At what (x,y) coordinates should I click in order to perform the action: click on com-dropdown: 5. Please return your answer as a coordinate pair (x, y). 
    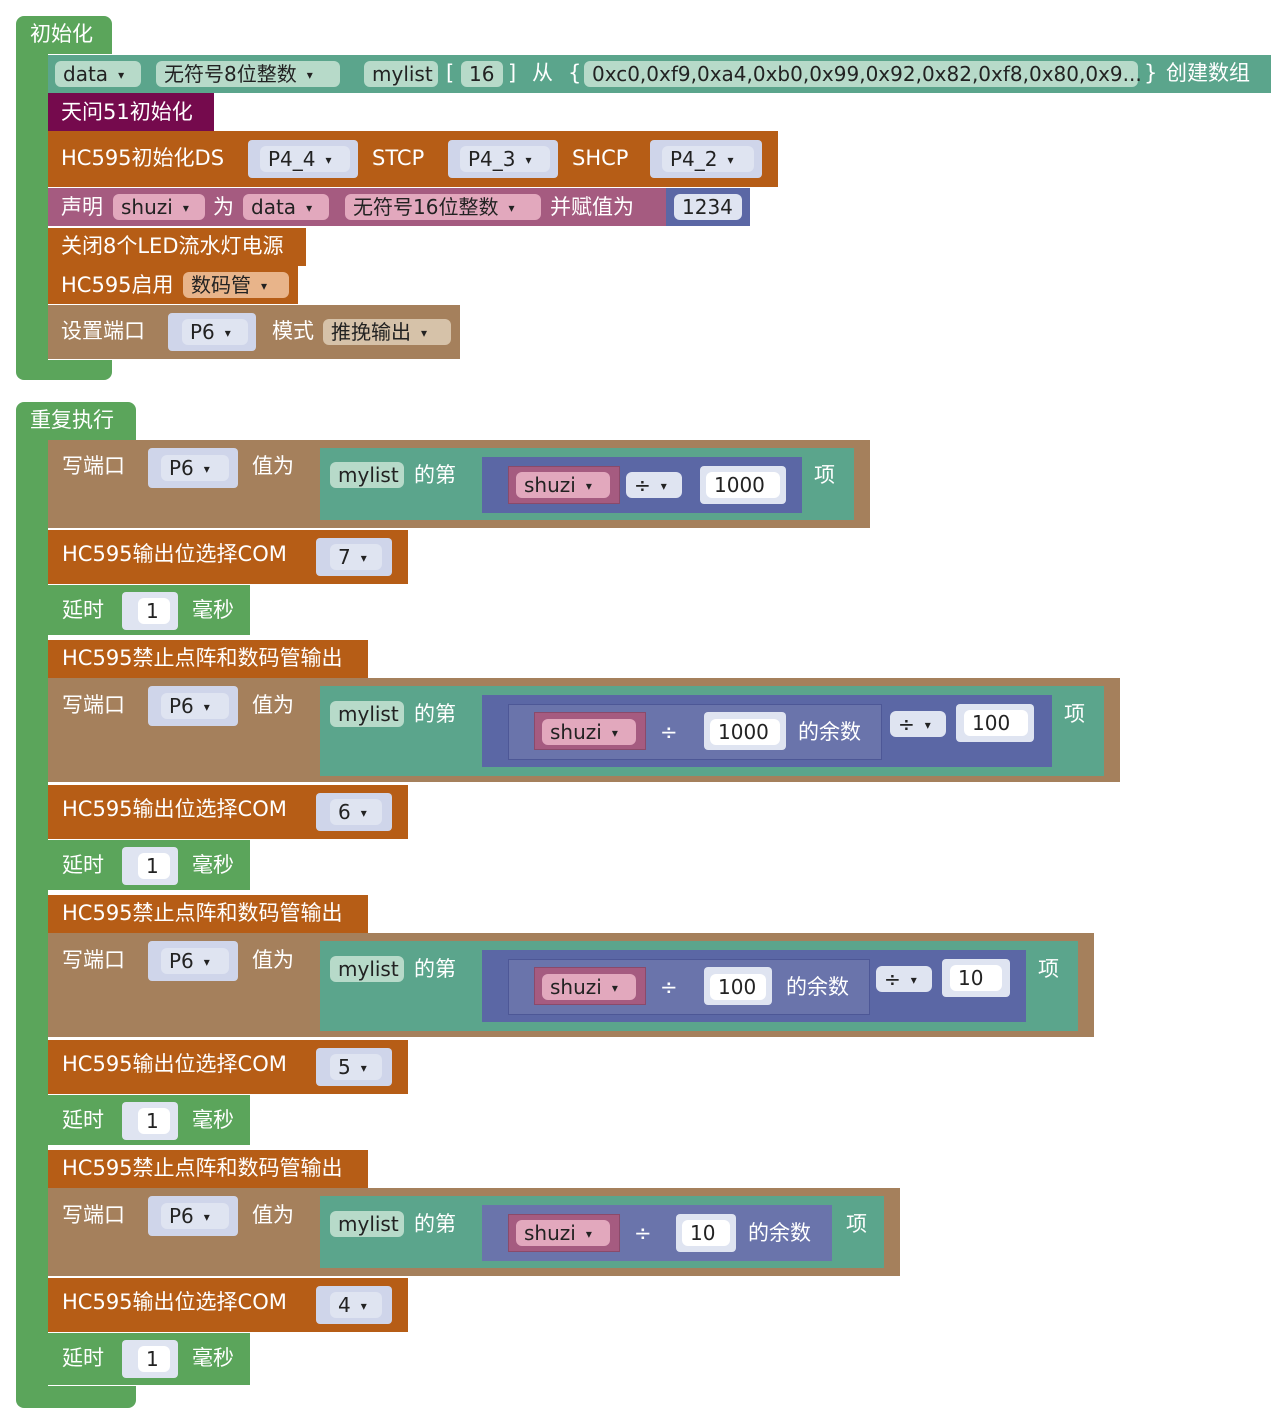
    Looking at the image, I should click on (356, 1067).